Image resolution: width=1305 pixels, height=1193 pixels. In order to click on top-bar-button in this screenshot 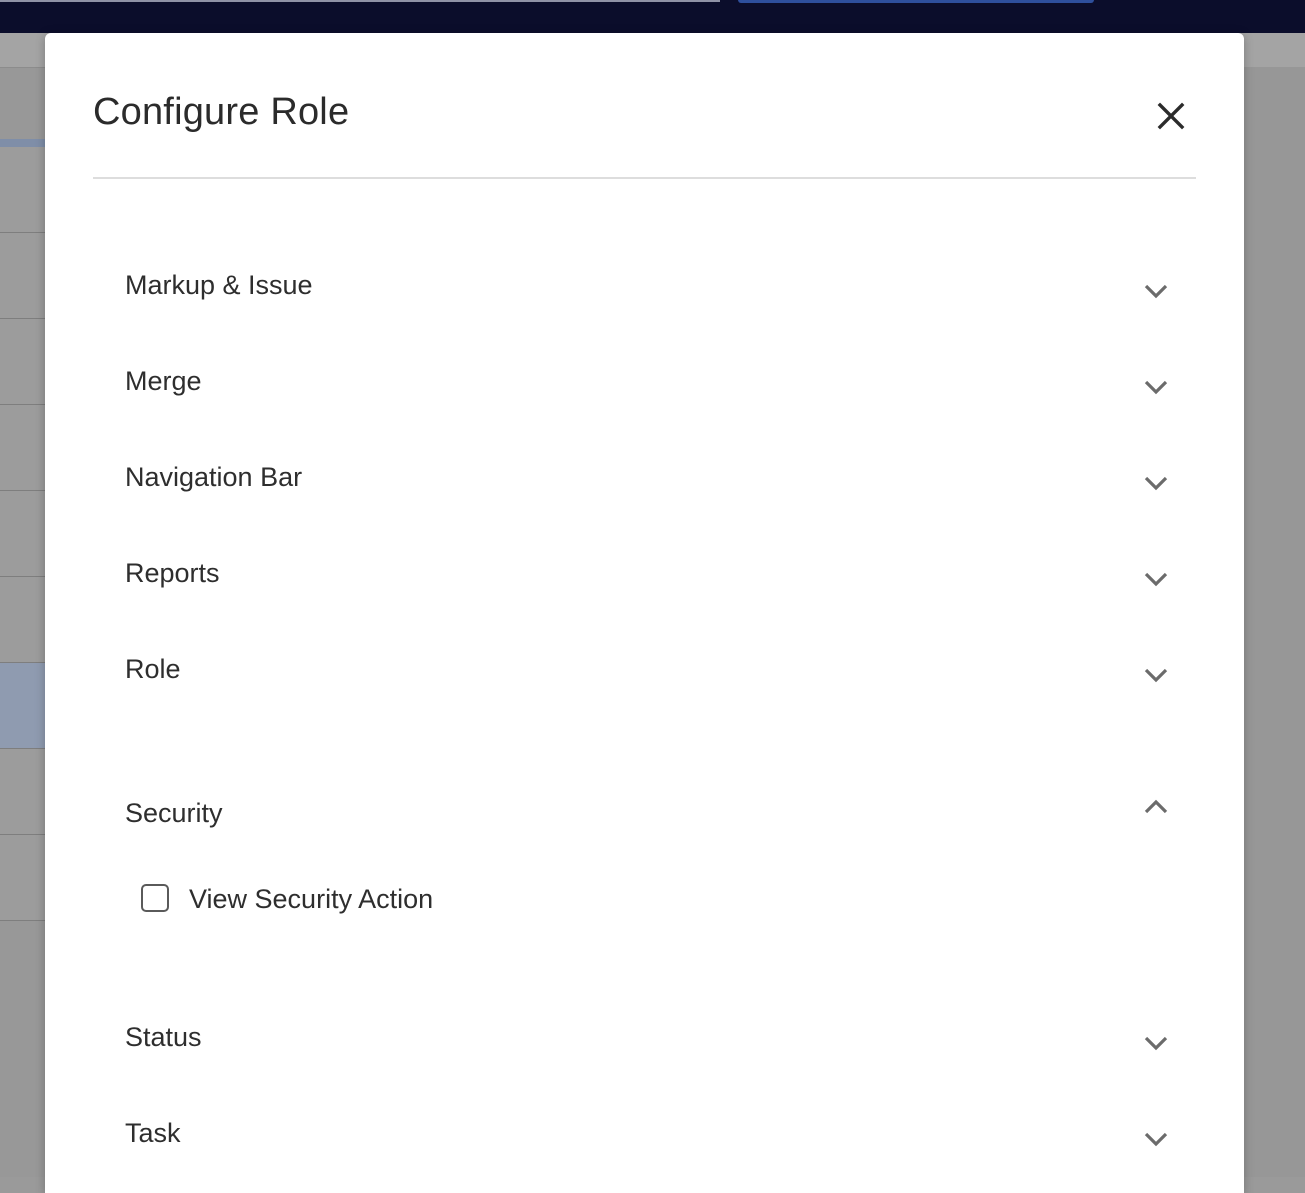, I will do `click(916, 1)`.